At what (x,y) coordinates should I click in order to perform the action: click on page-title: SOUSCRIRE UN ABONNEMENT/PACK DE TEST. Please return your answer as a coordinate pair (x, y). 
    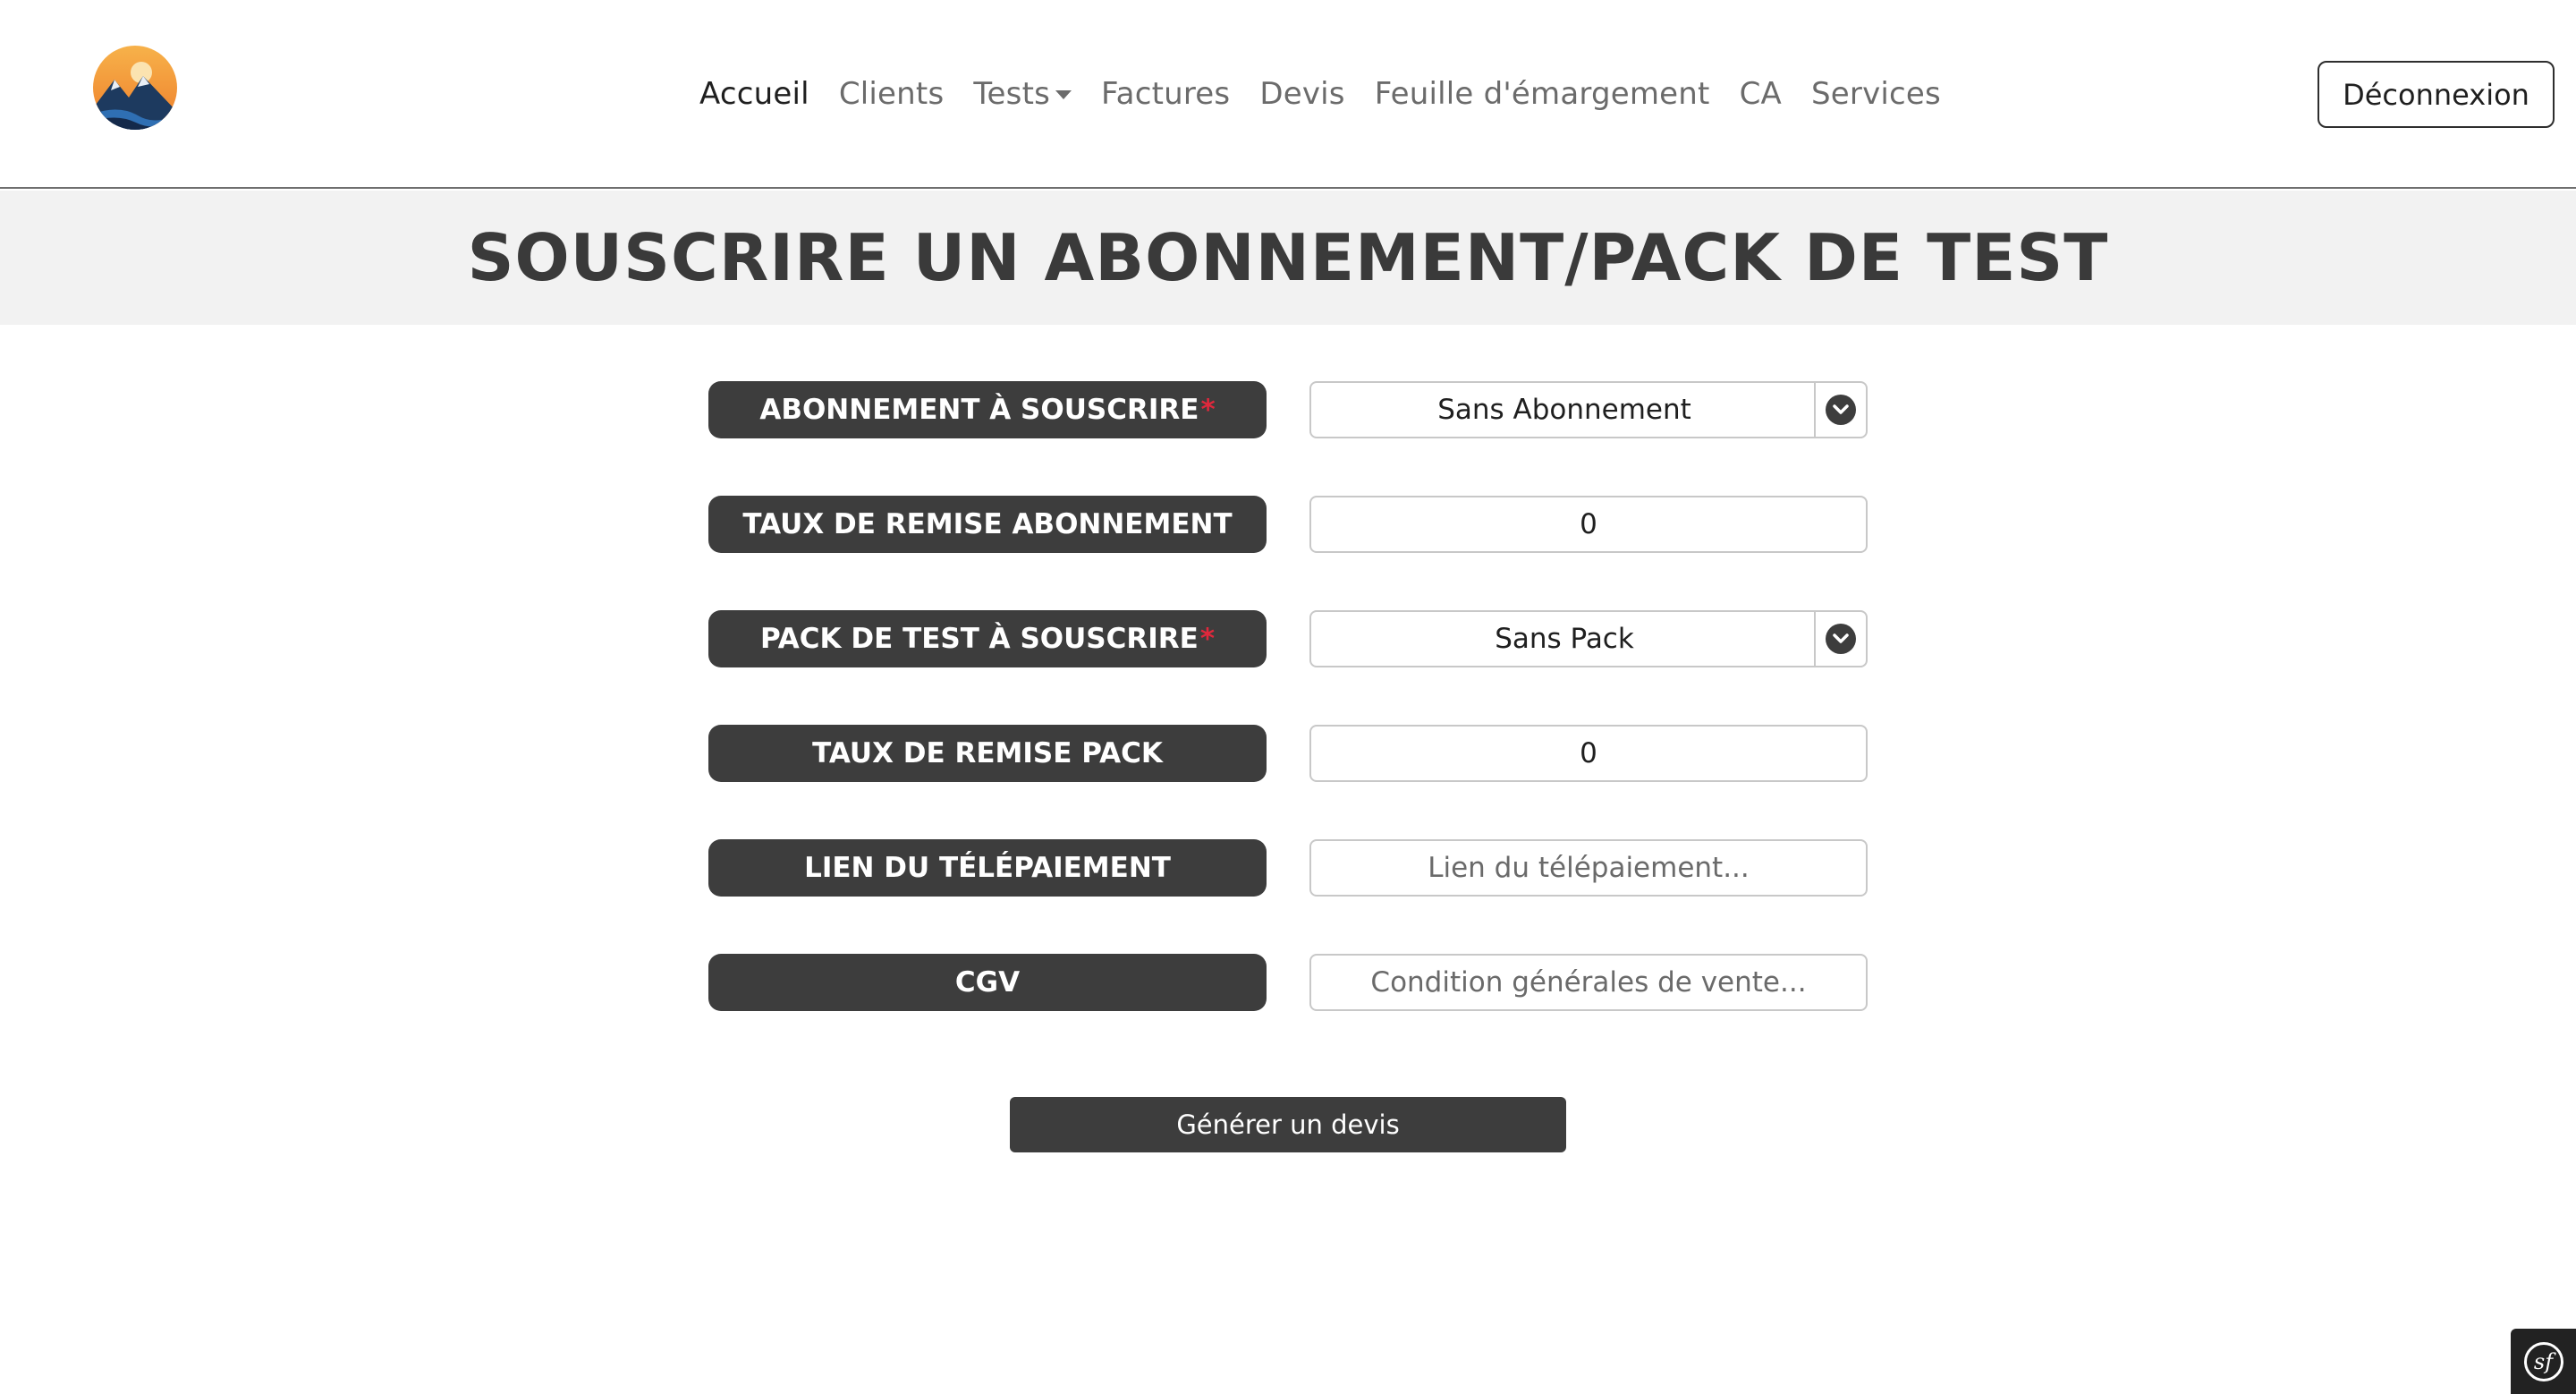
    Looking at the image, I should click on (1288, 257).